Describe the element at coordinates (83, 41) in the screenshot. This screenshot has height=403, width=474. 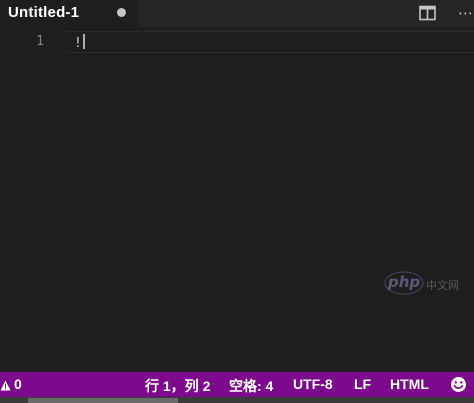
I see `text-cursor` at that location.